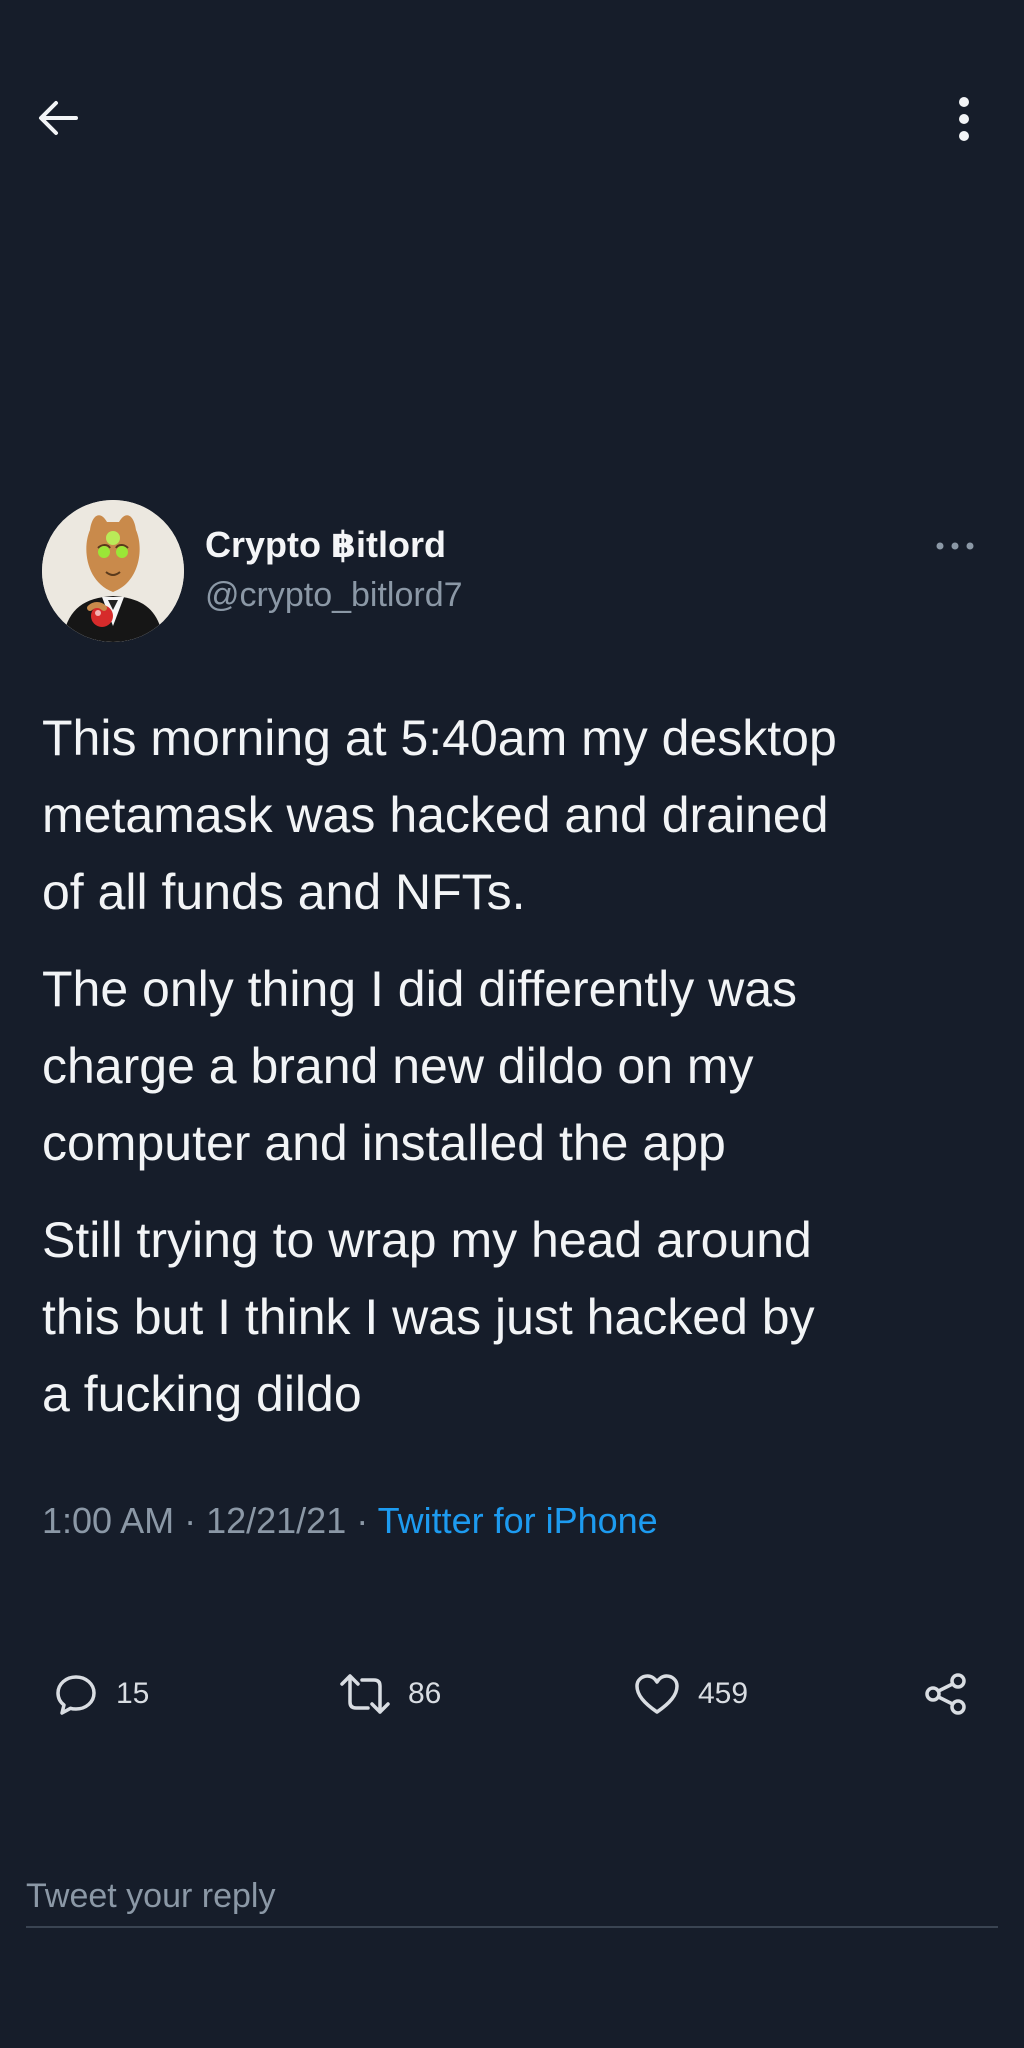 The image size is (1024, 2048). I want to click on share-icon, so click(945, 1694).